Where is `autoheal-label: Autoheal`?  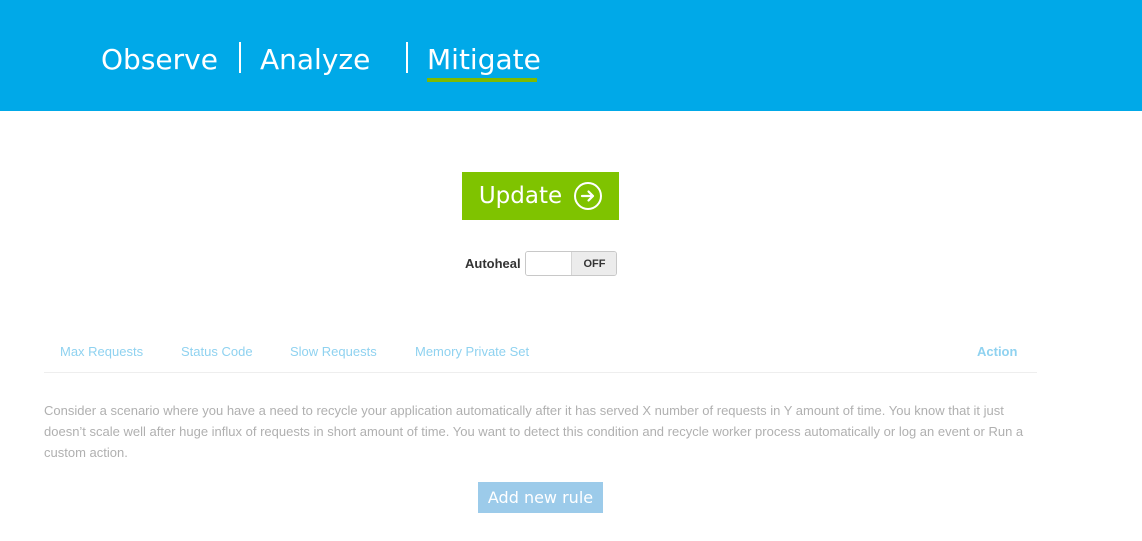 autoheal-label: Autoheal is located at coordinates (493, 263).